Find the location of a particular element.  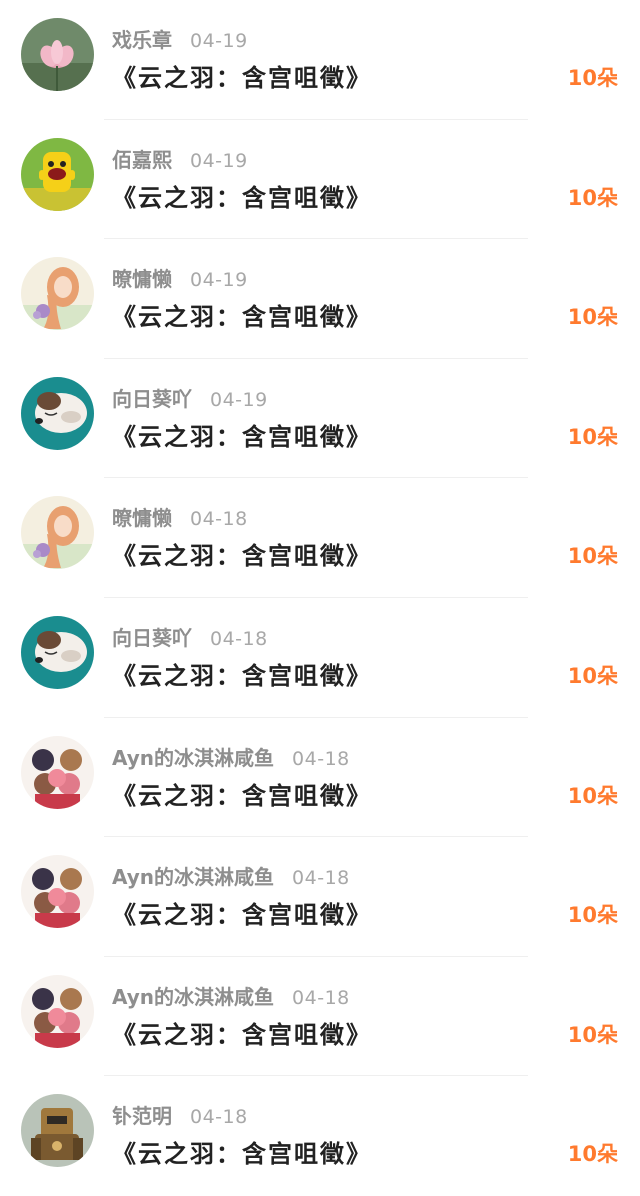

gift-record-row: 暸慵懒 04-18 《云之羽：含宫咀徵》 10朵 is located at coordinates (320, 538).